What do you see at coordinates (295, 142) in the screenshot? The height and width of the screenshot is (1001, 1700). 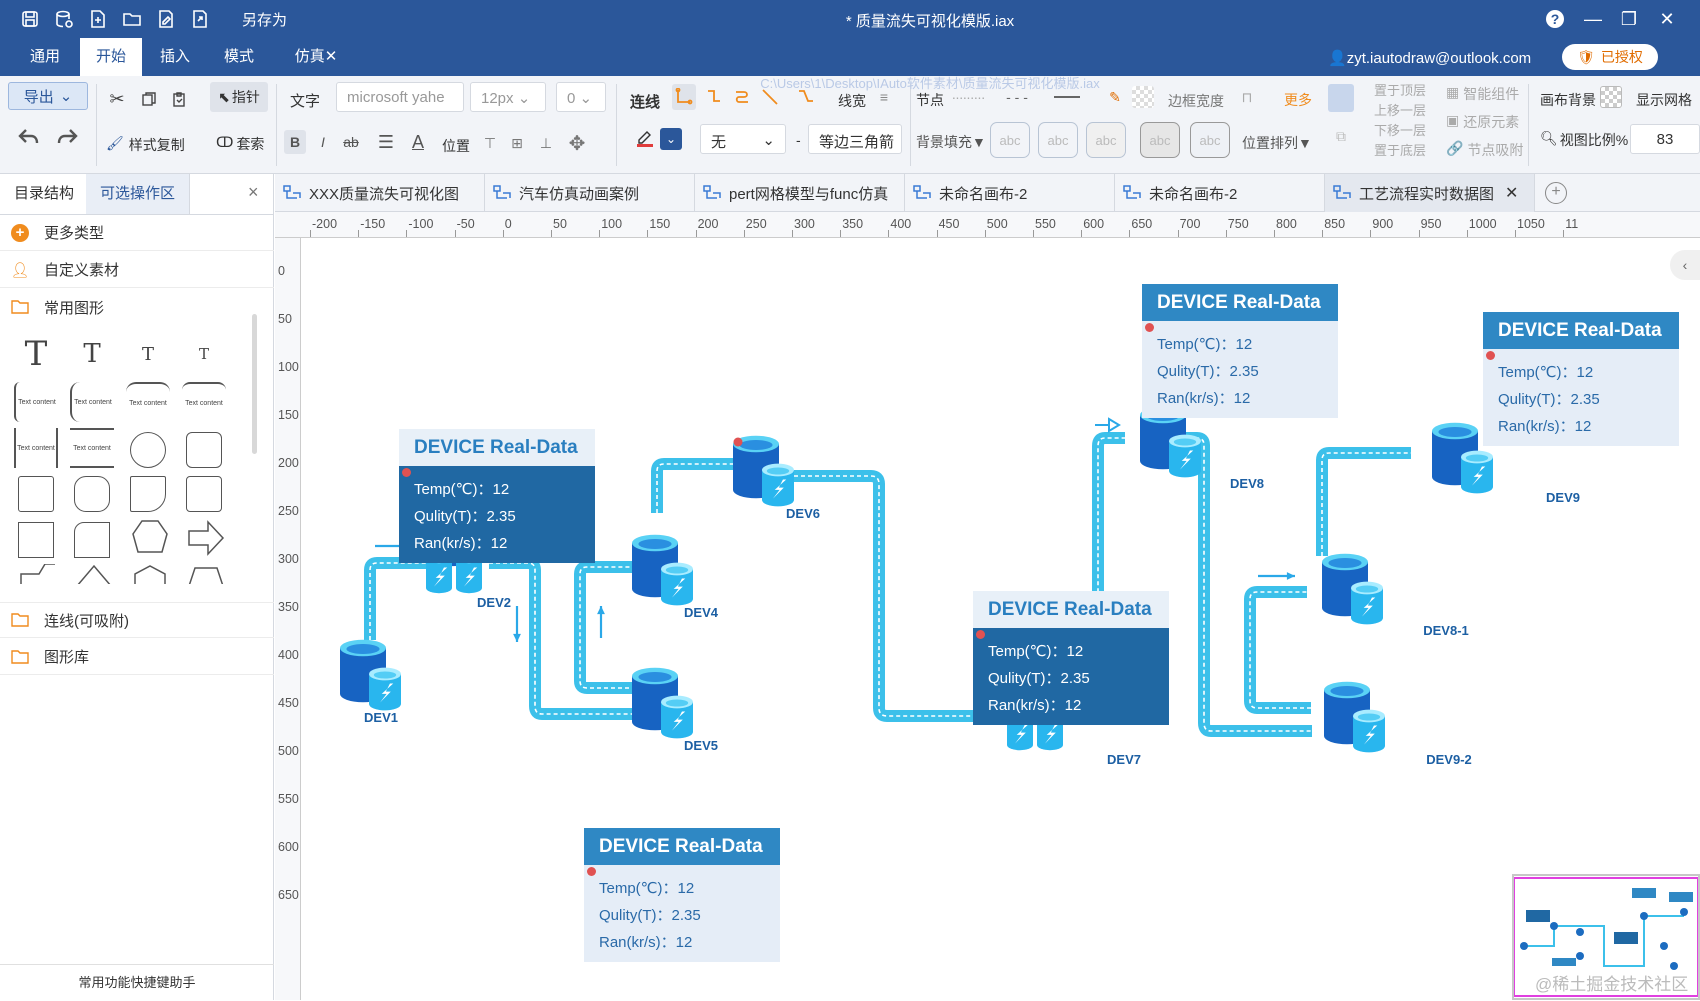 I see `bold-button: B` at bounding box center [295, 142].